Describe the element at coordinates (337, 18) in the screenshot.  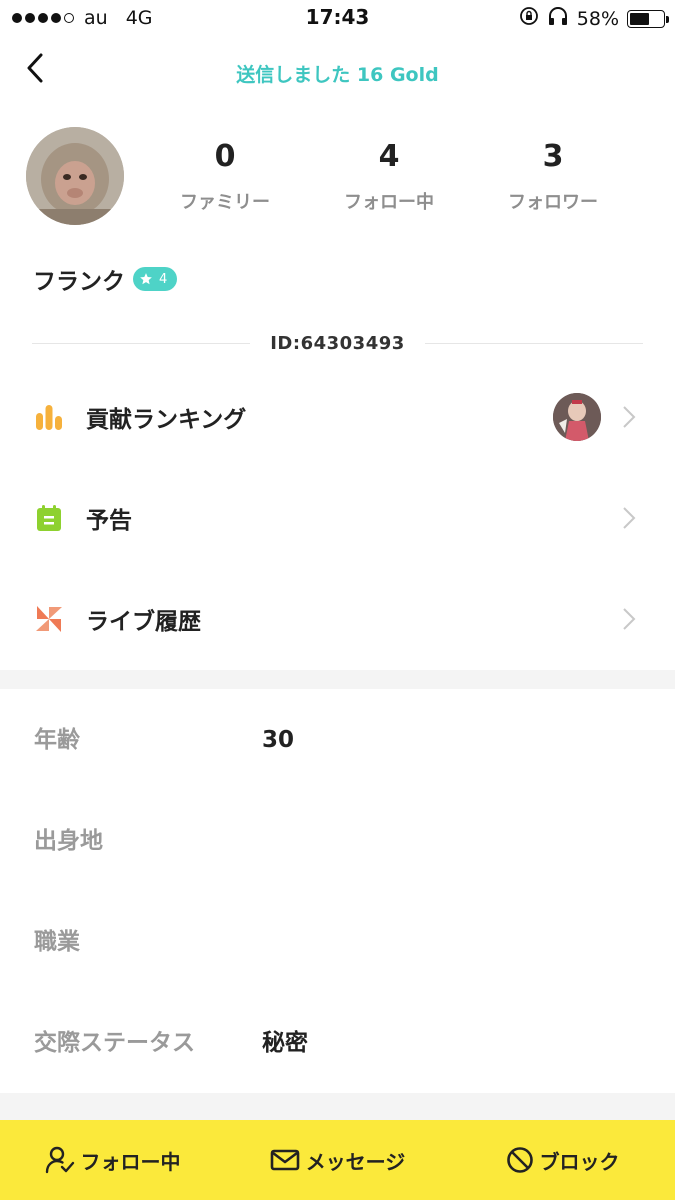
I see `status-bar: au 4G 17:43 58%` at that location.